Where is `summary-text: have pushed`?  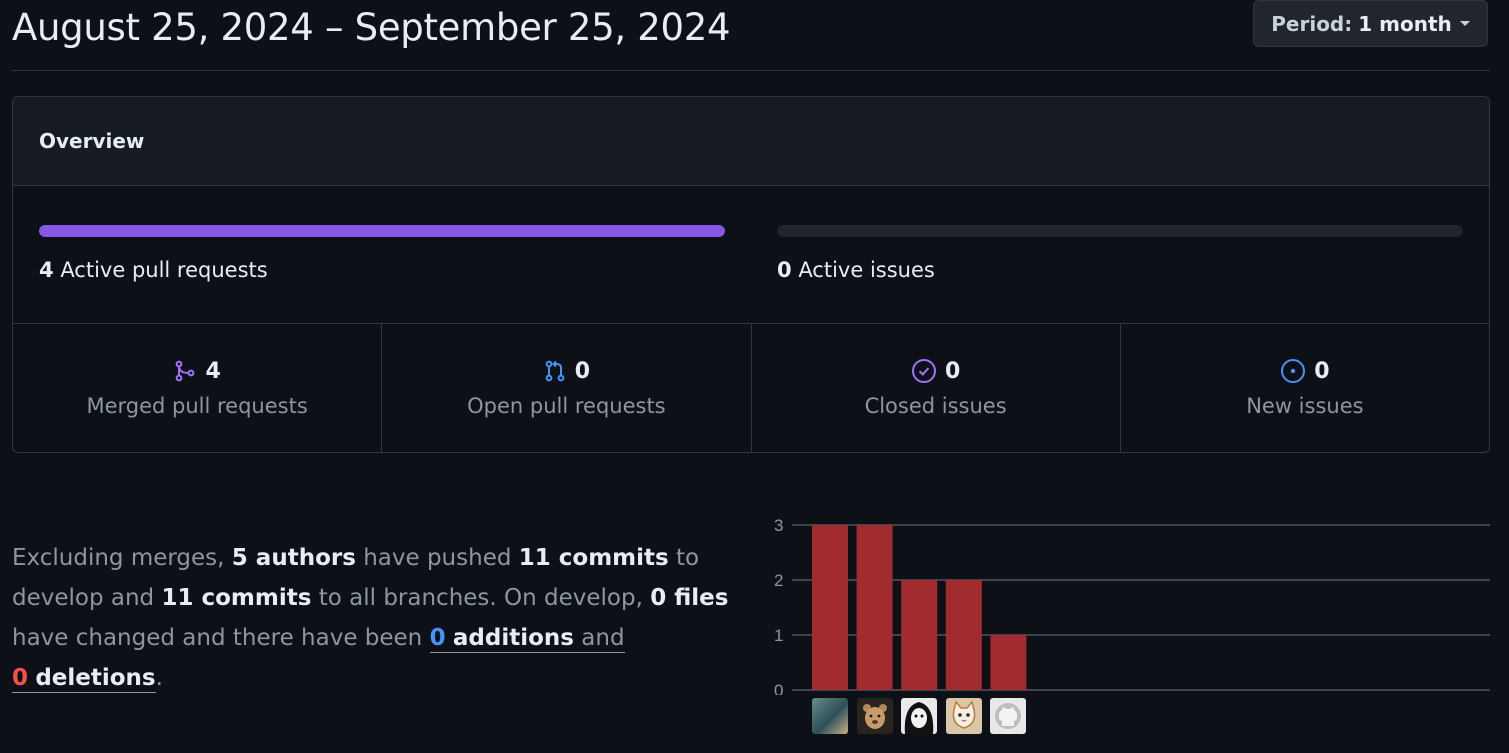 summary-text: have pushed is located at coordinates (437, 558).